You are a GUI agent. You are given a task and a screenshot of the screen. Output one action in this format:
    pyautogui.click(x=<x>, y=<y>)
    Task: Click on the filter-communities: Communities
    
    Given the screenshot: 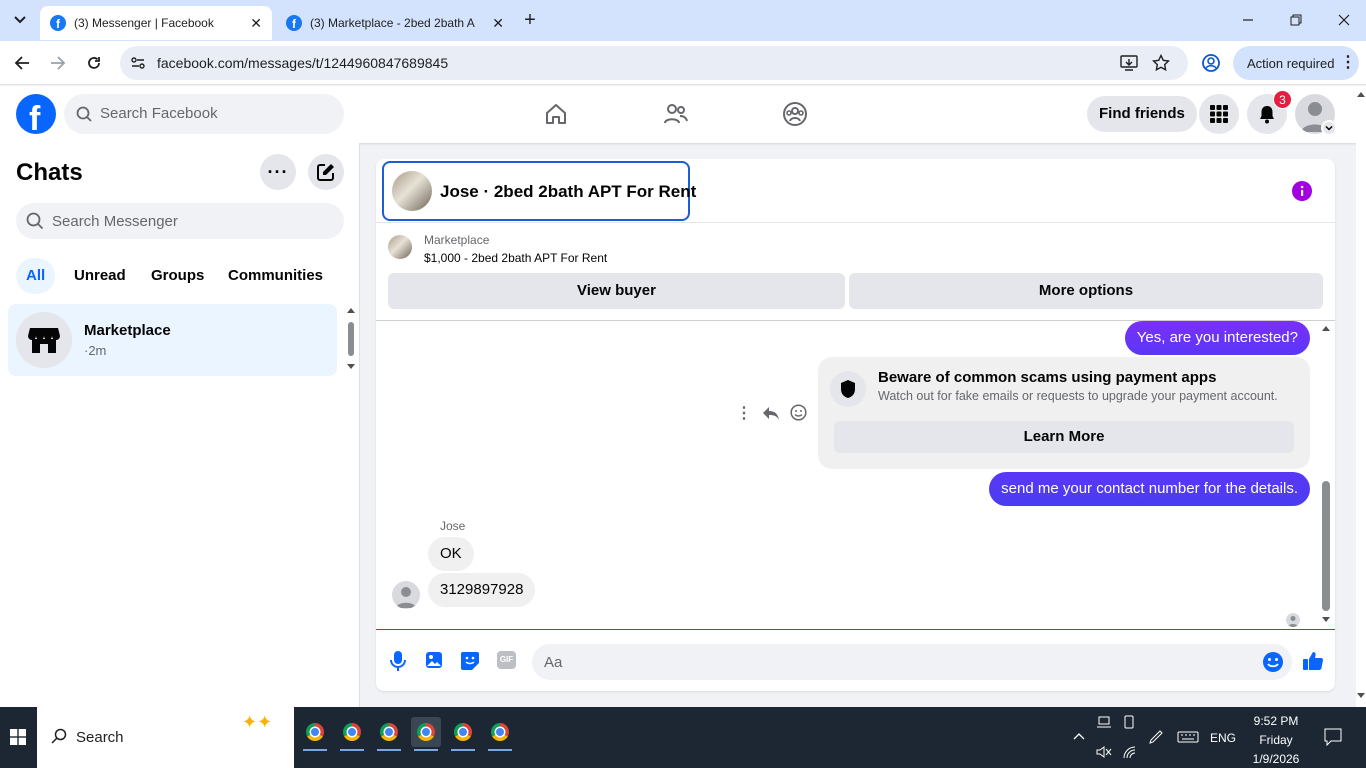 What is the action you would take?
    pyautogui.click(x=275, y=276)
    